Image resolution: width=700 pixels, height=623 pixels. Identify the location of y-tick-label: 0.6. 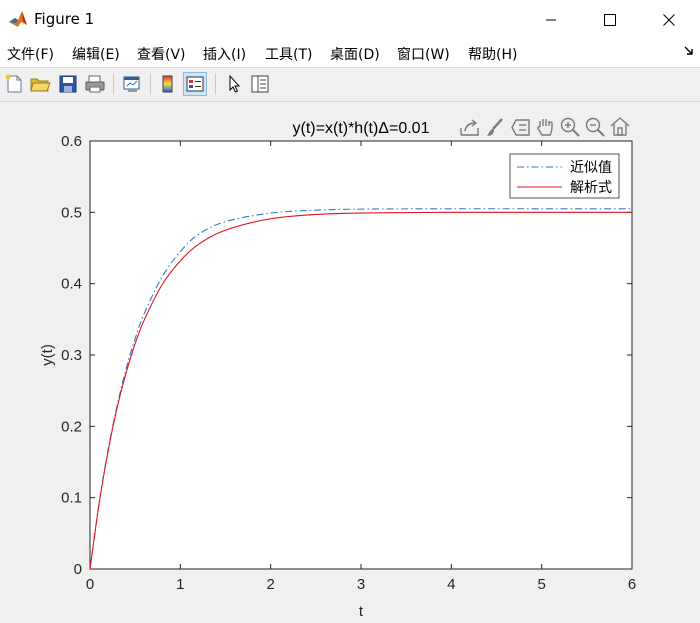
(71, 141).